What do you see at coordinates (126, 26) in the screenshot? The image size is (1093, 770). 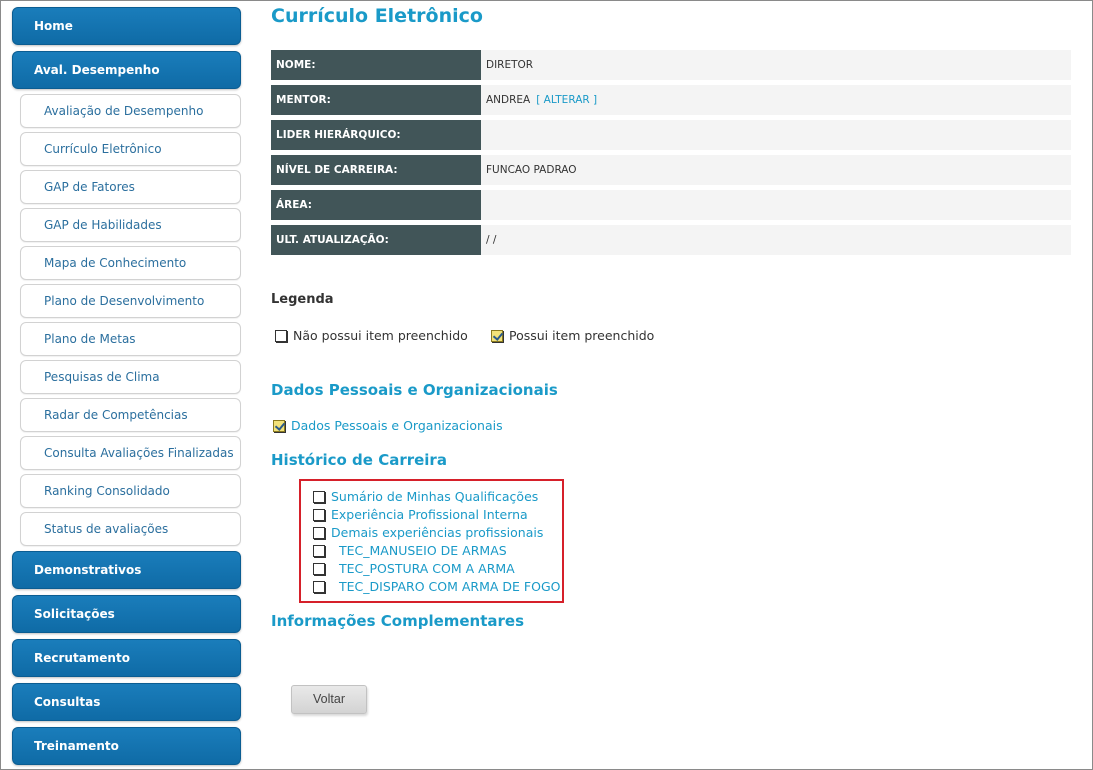 I see `nav-home: Home` at bounding box center [126, 26].